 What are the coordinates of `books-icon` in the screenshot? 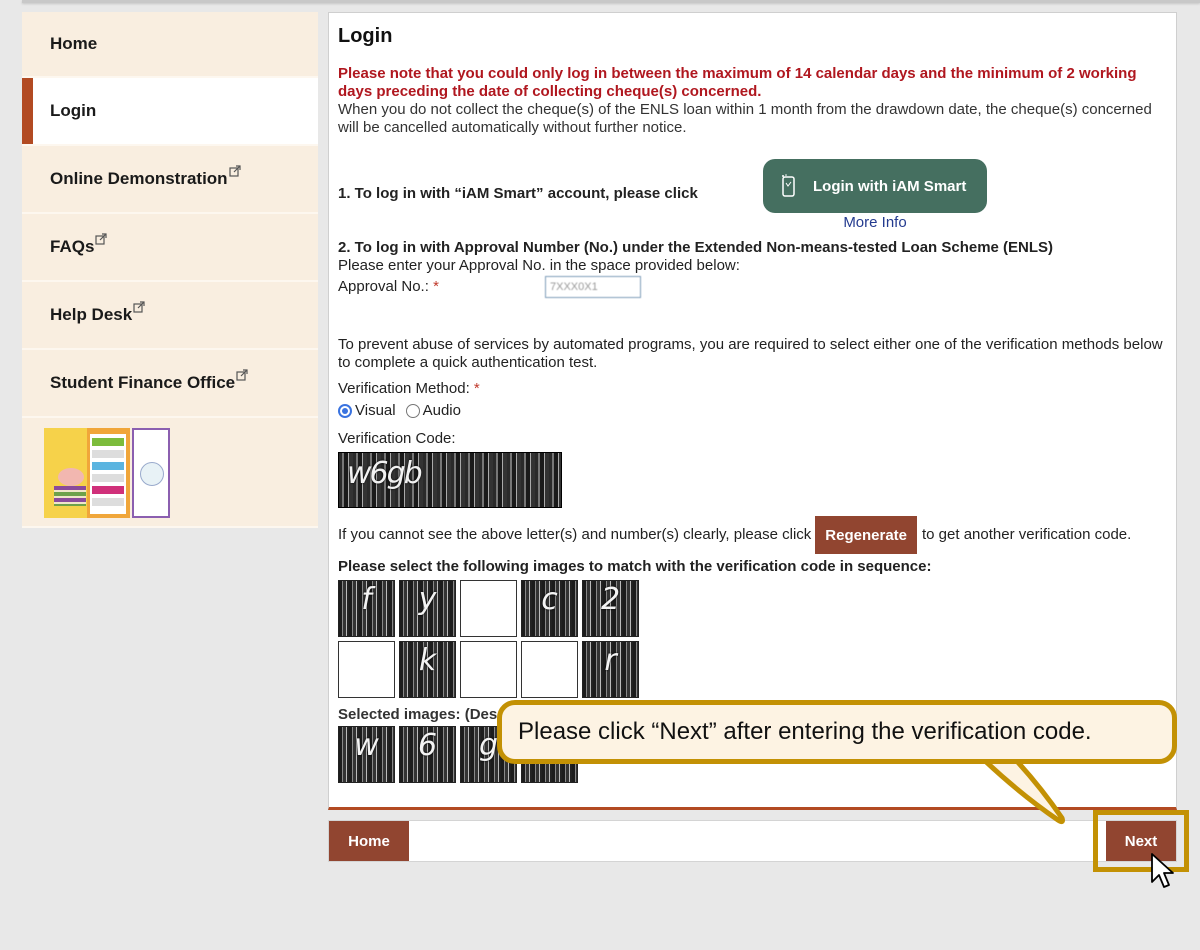 It's located at (70, 496).